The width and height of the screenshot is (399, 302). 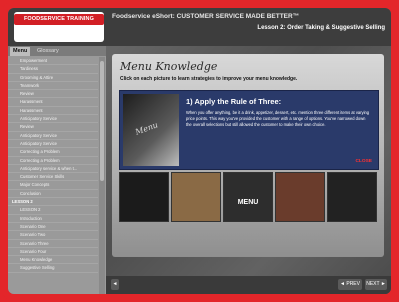 What do you see at coordinates (53, 61) in the screenshot?
I see `sidebar-item: Empowerment` at bounding box center [53, 61].